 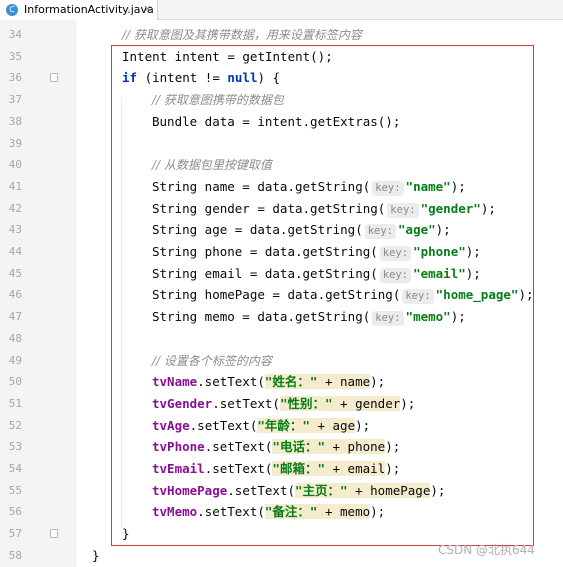 I want to click on code-token: Bundle data = intent.getExtras();, so click(x=276, y=121).